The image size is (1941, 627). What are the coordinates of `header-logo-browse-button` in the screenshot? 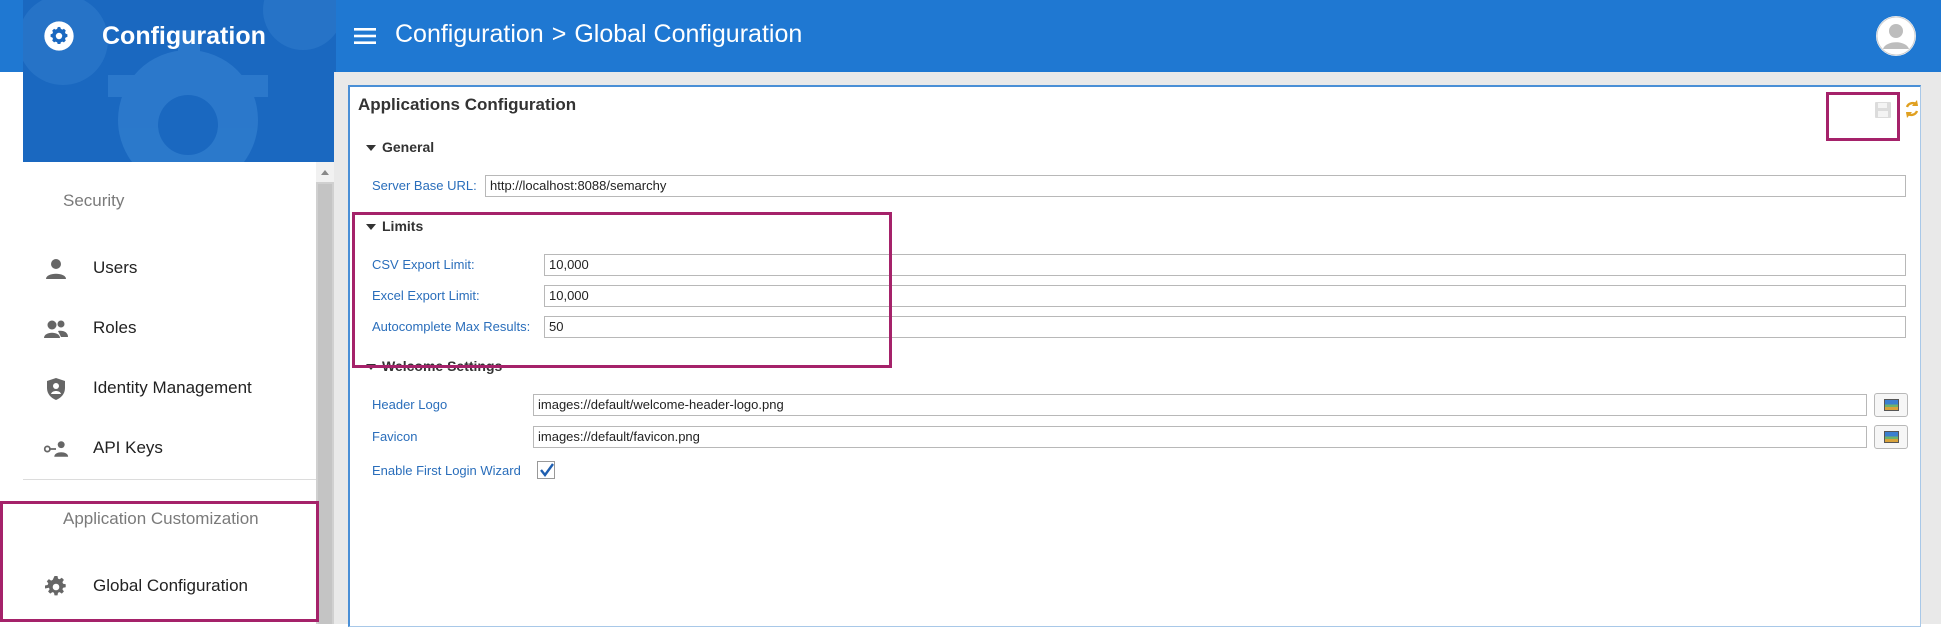 It's located at (1891, 405).